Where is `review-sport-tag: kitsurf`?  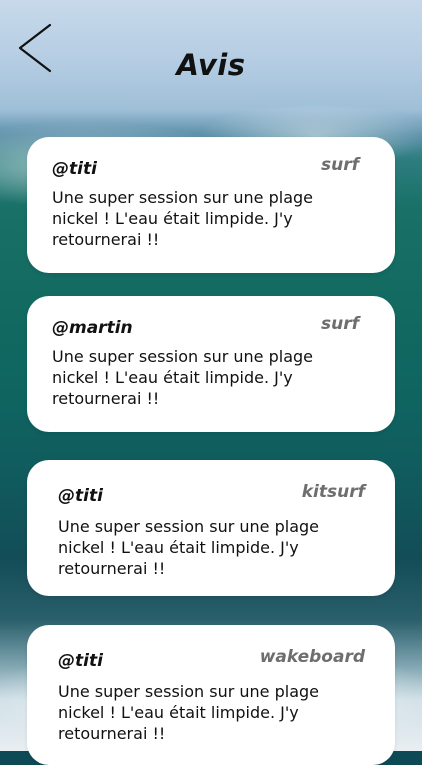 review-sport-tag: kitsurf is located at coordinates (333, 492).